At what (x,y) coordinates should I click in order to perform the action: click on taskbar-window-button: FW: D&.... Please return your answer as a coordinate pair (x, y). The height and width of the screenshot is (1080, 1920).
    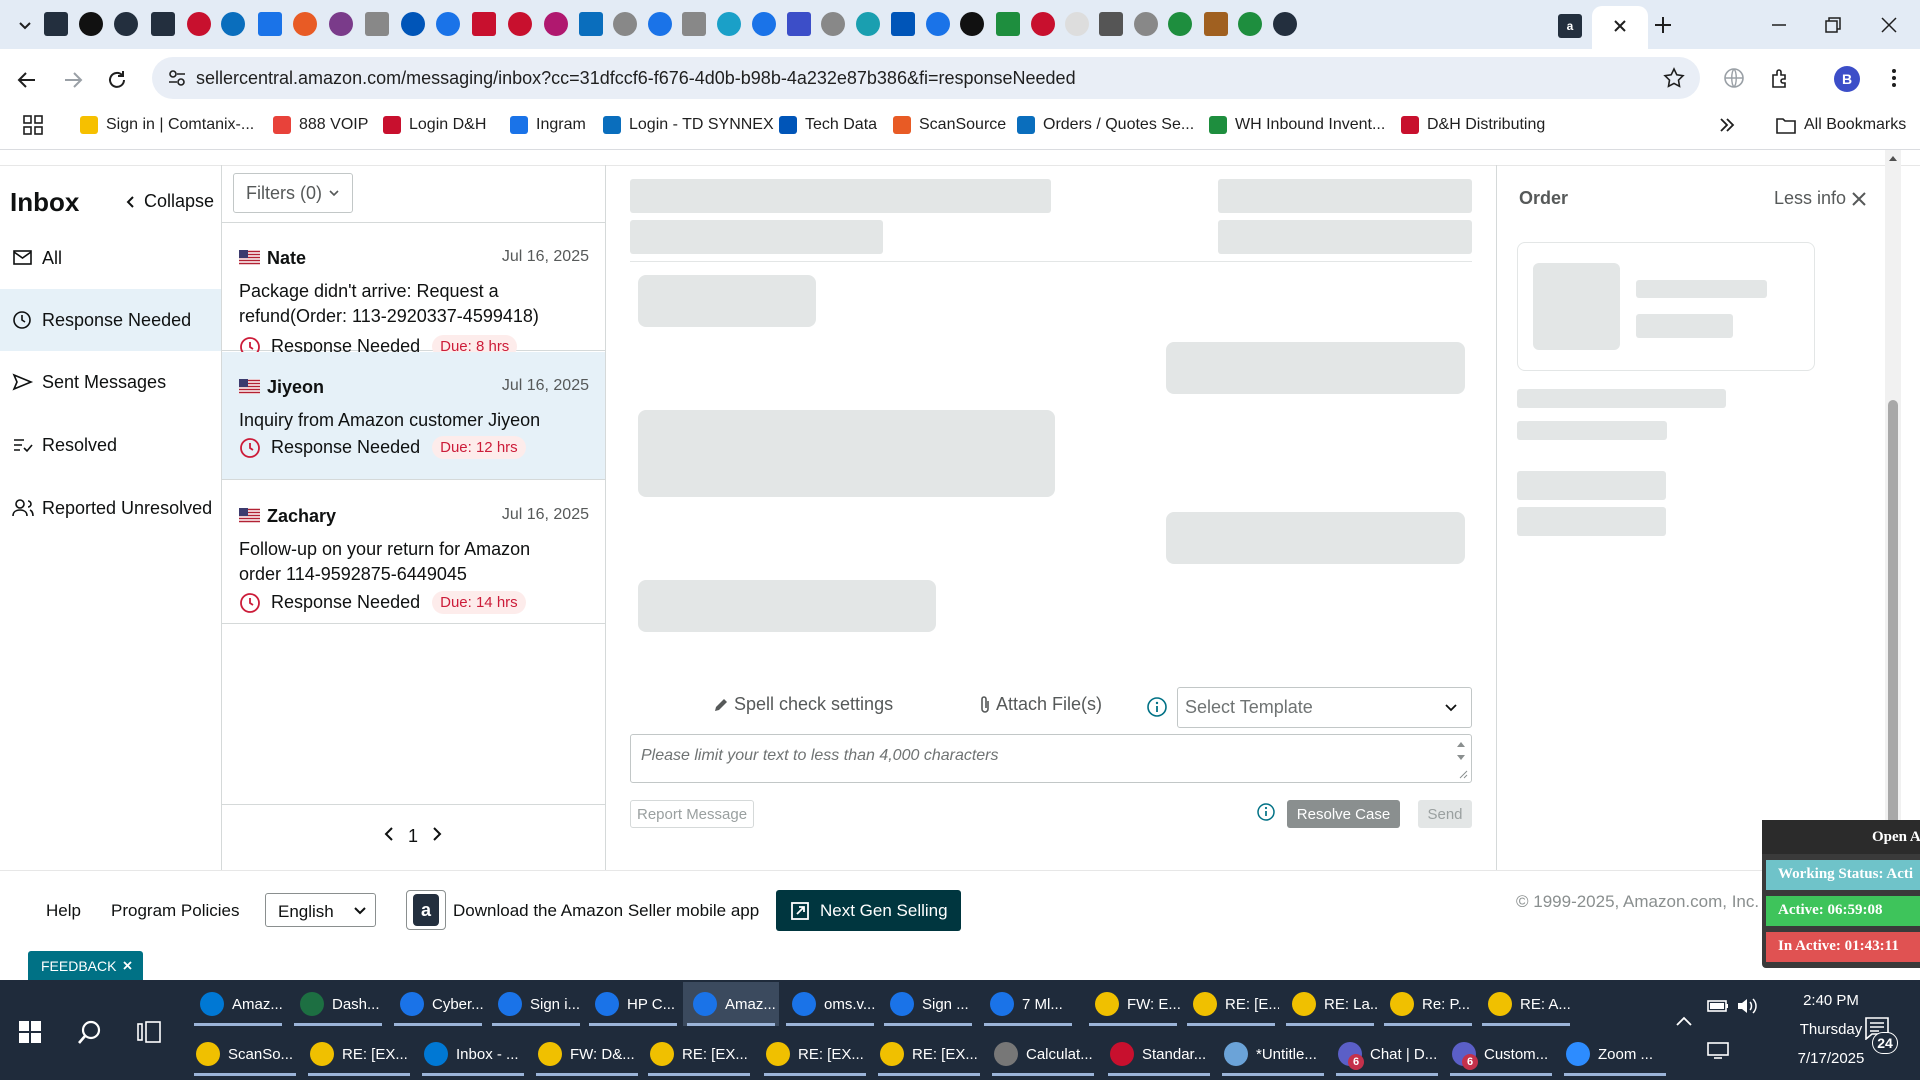
    Looking at the image, I should click on (587, 1054).